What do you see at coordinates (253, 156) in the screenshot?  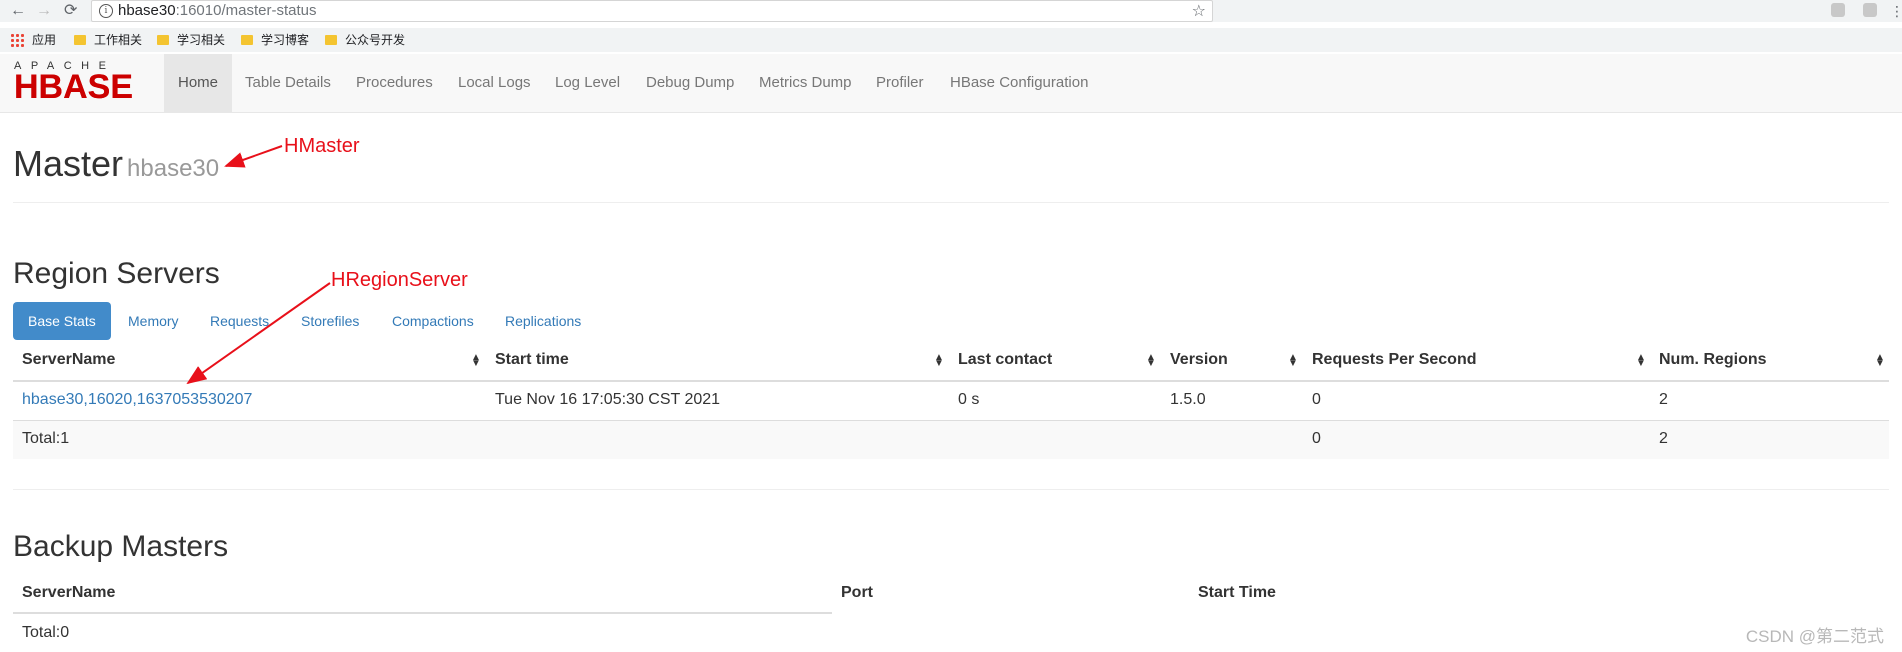 I see `arrow-hmaster` at bounding box center [253, 156].